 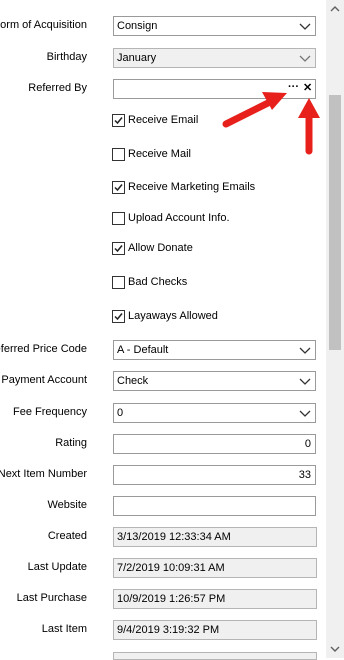 I want to click on arrow-pointing-to-clear-icon, so click(x=309, y=126).